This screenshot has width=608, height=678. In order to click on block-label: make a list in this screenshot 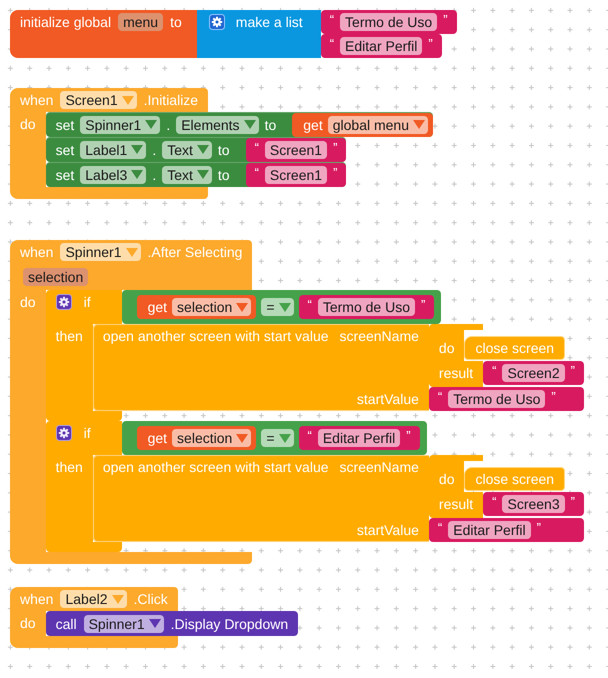, I will do `click(269, 22)`.